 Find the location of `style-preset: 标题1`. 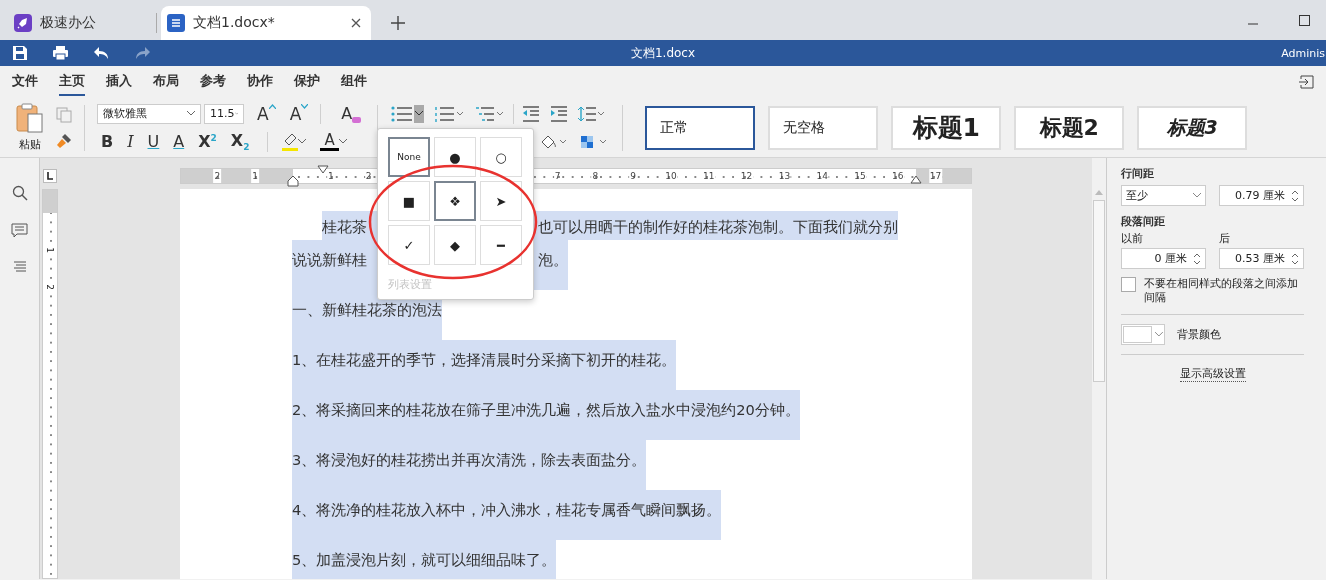

style-preset: 标题1 is located at coordinates (946, 127).